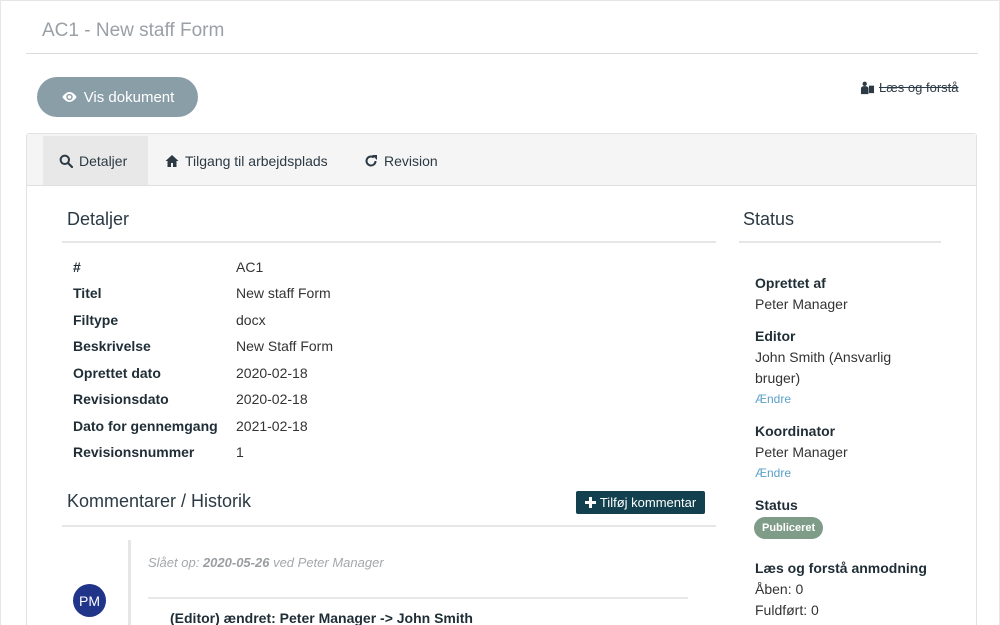  What do you see at coordinates (98, 219) in the screenshot?
I see `details-heading: Detaljer` at bounding box center [98, 219].